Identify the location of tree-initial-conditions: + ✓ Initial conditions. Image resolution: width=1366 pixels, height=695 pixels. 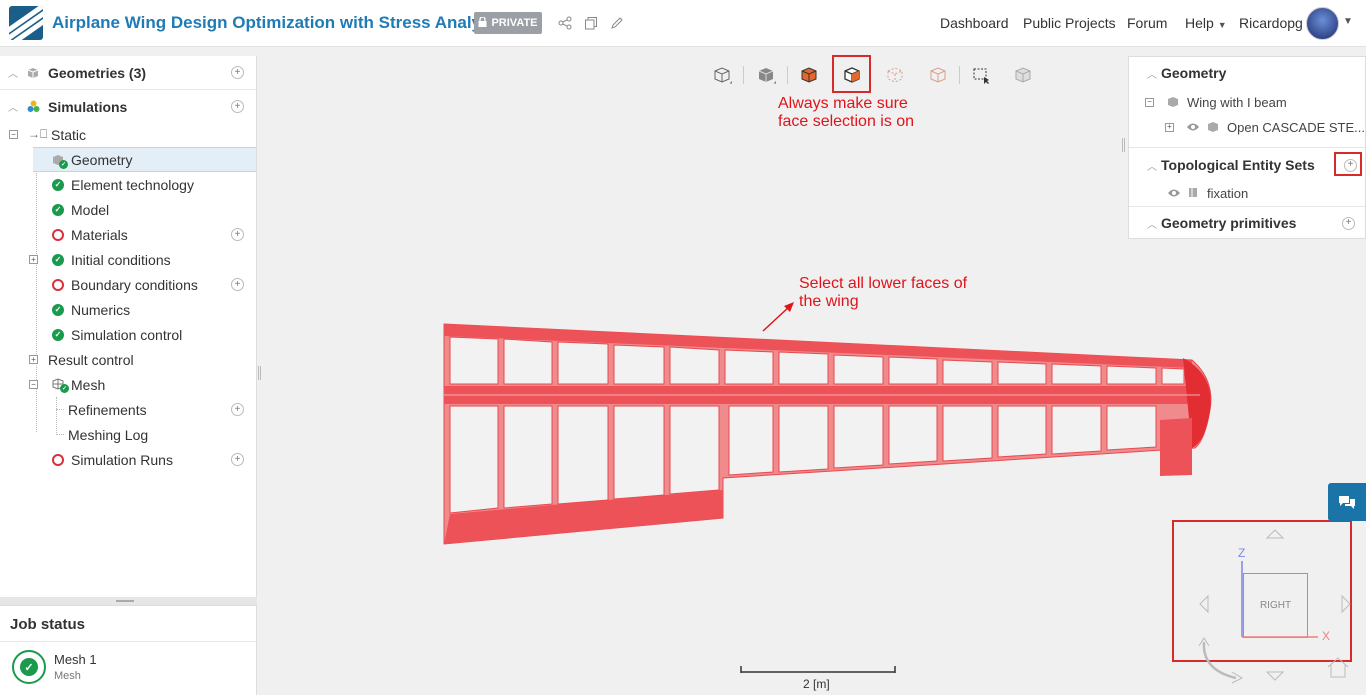
(128, 259).